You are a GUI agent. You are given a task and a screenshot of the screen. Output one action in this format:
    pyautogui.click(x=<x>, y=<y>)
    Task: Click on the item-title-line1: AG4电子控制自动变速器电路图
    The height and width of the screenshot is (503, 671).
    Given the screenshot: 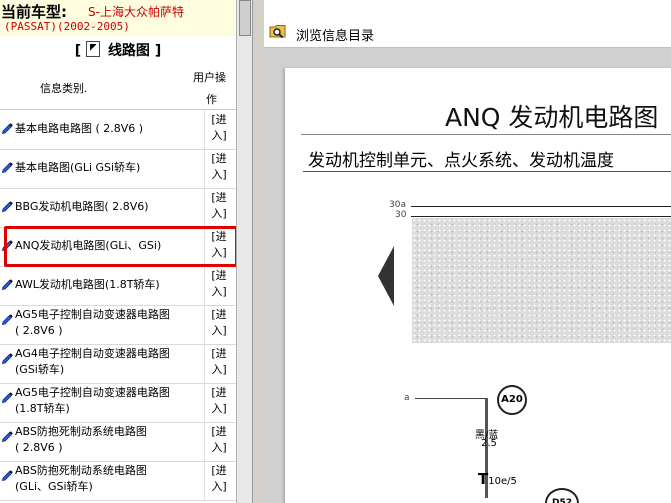 What is the action you would take?
    pyautogui.click(x=92, y=354)
    